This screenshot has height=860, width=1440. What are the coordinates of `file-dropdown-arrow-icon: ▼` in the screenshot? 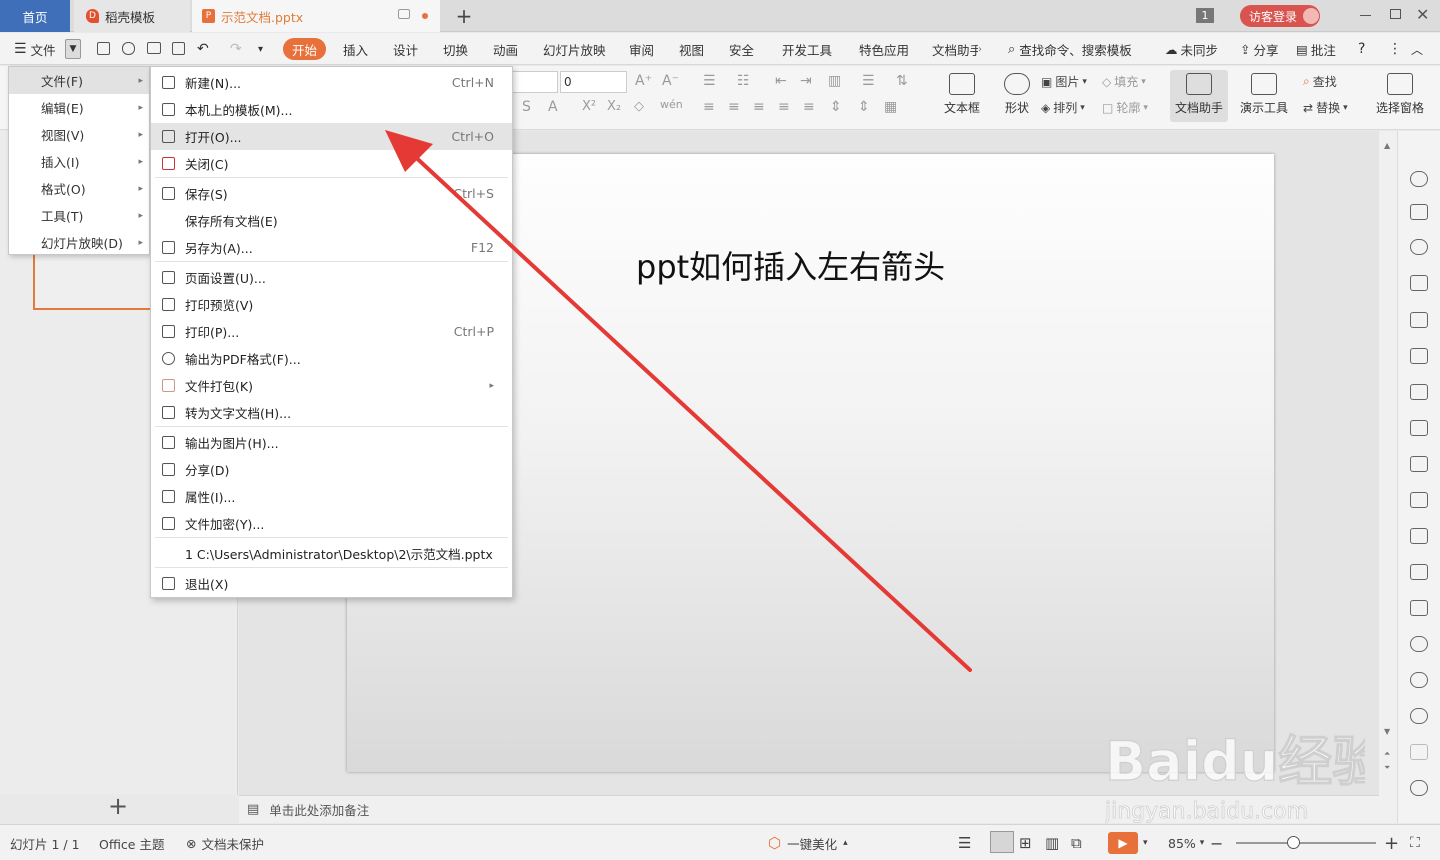 It's located at (73, 49).